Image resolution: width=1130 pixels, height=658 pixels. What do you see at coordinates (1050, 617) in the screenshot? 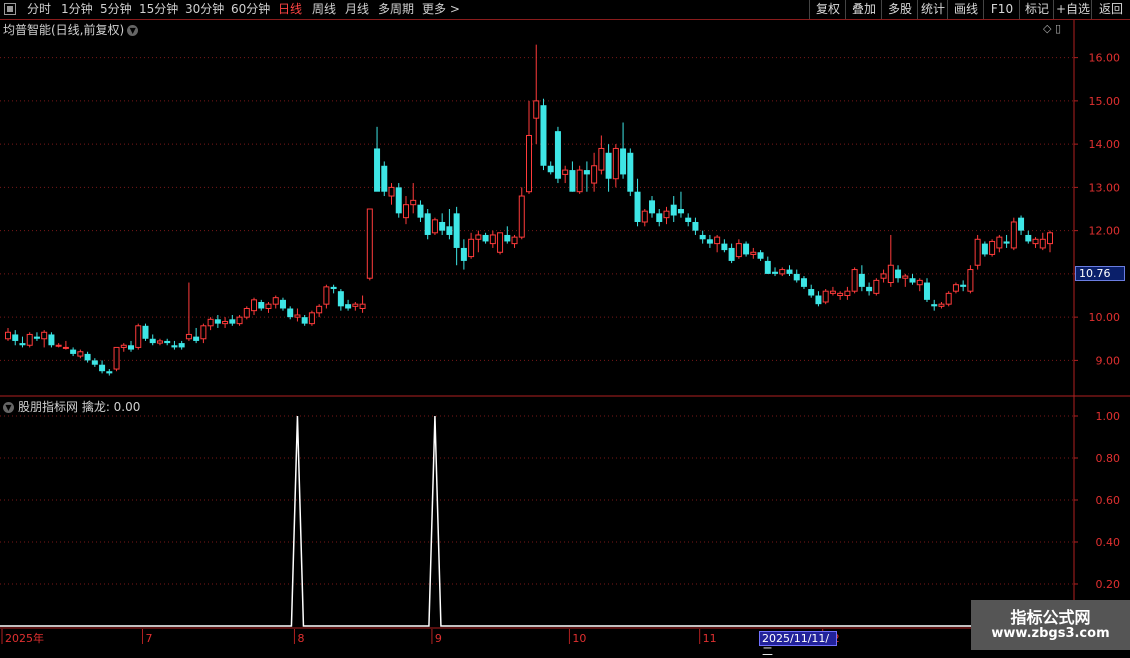
I see `watermark-title: 指标公式网` at bounding box center [1050, 617].